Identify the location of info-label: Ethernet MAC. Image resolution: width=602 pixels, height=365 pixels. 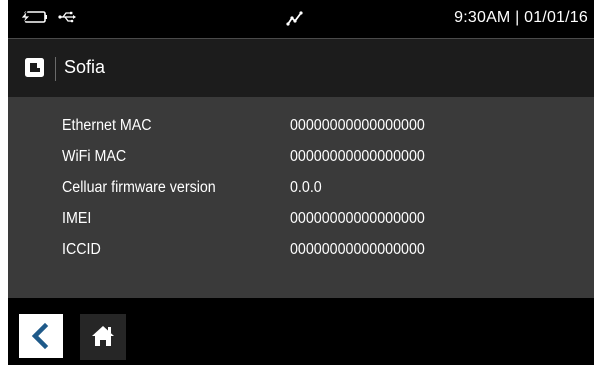
(107, 125).